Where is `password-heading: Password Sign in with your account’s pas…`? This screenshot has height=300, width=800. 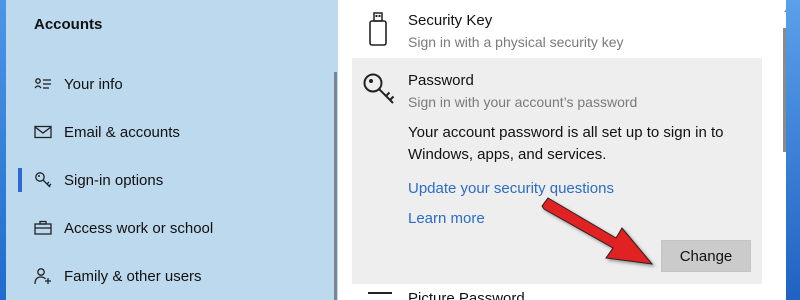
password-heading: Password Sign in with your account’s pas… is located at coordinates (522, 91).